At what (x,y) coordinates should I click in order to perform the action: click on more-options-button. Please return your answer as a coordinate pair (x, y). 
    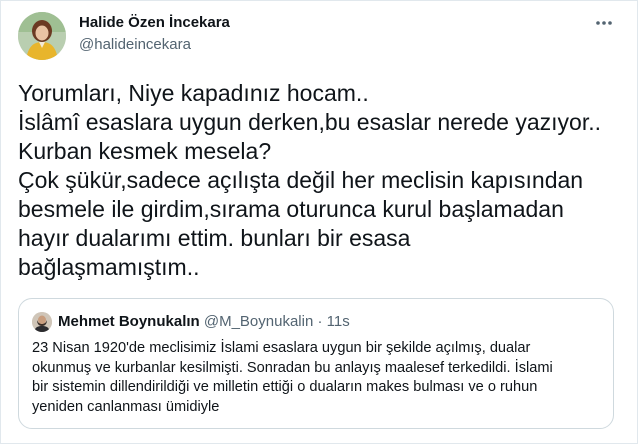
    Looking at the image, I should click on (604, 23).